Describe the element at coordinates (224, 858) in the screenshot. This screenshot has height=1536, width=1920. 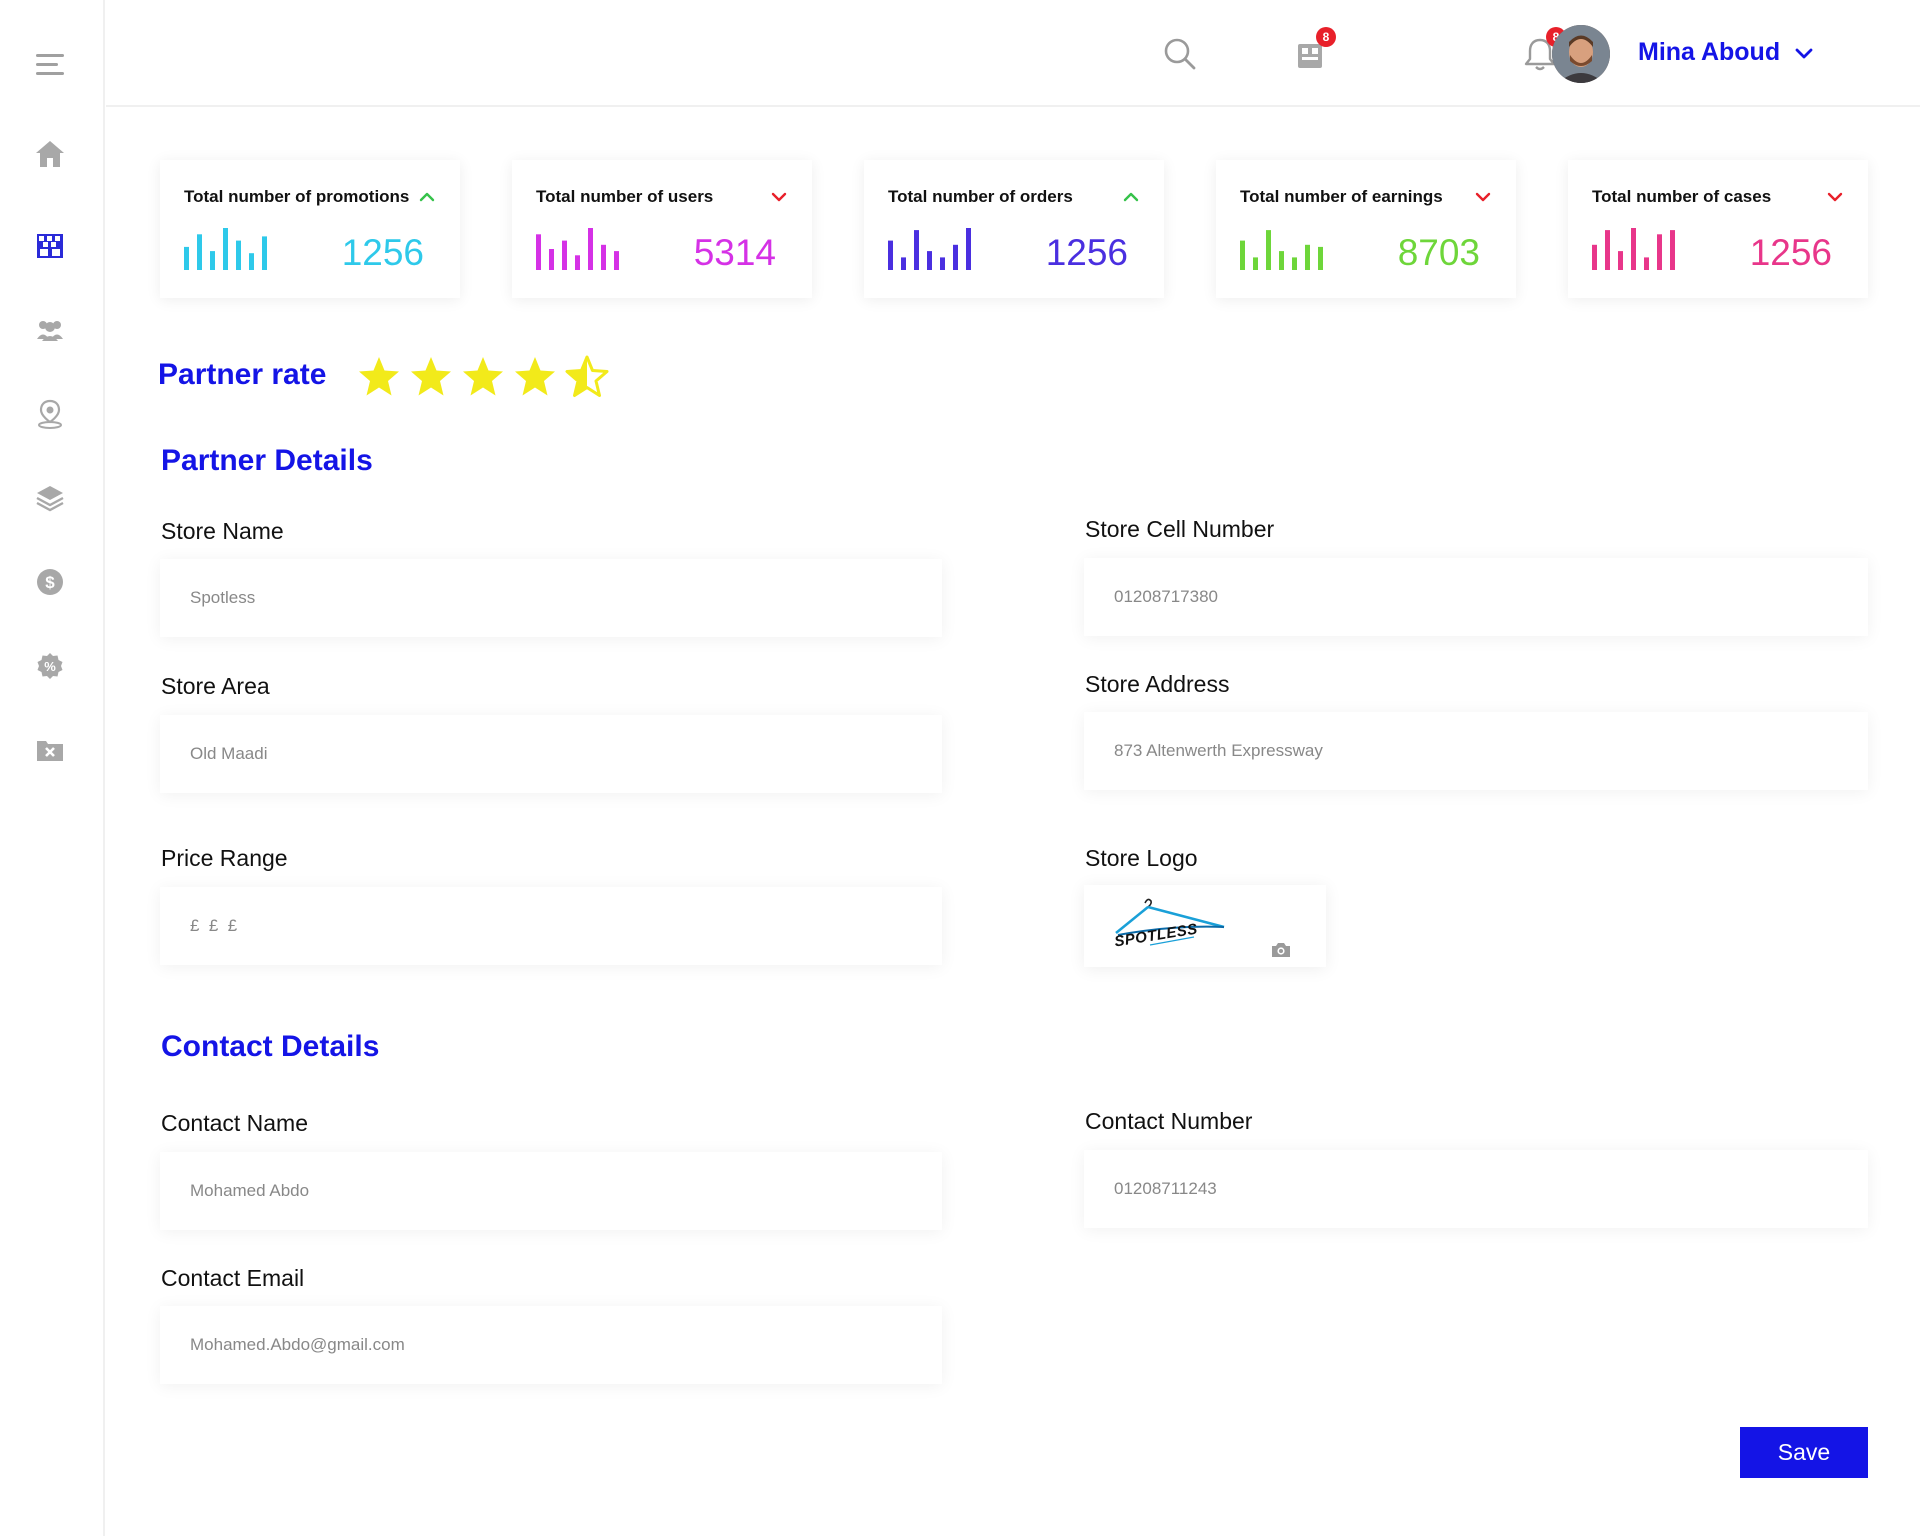
I see `price-range-label: Price Range` at that location.